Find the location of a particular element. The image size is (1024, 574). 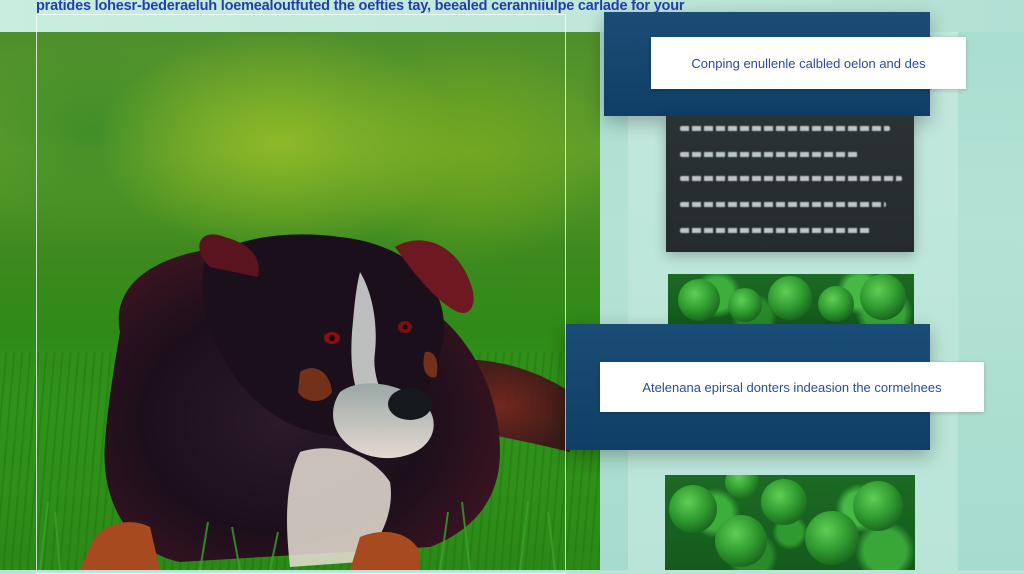

blurred-text-block is located at coordinates (790, 184).